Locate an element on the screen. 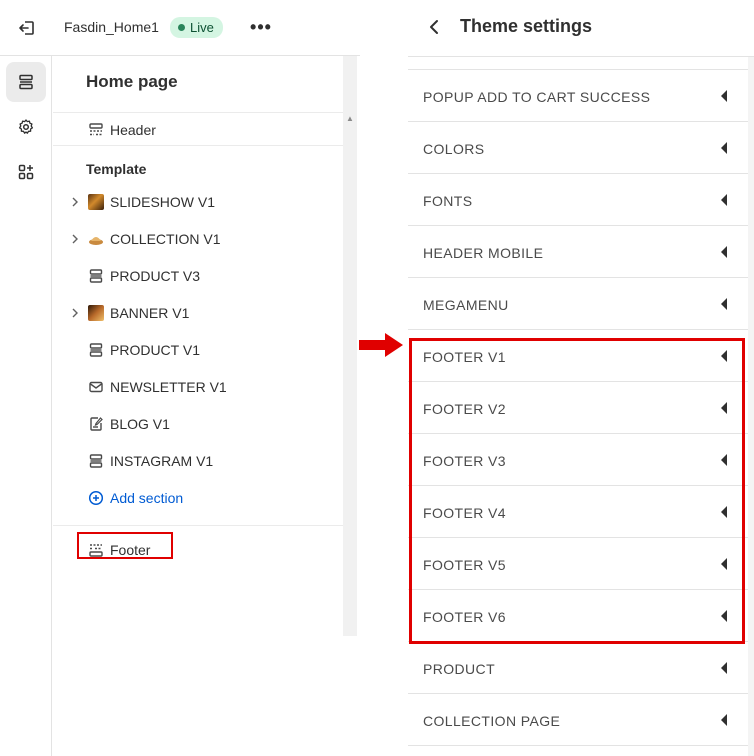  section-item-instagram: INSTAGRAM V1 is located at coordinates (198, 461).